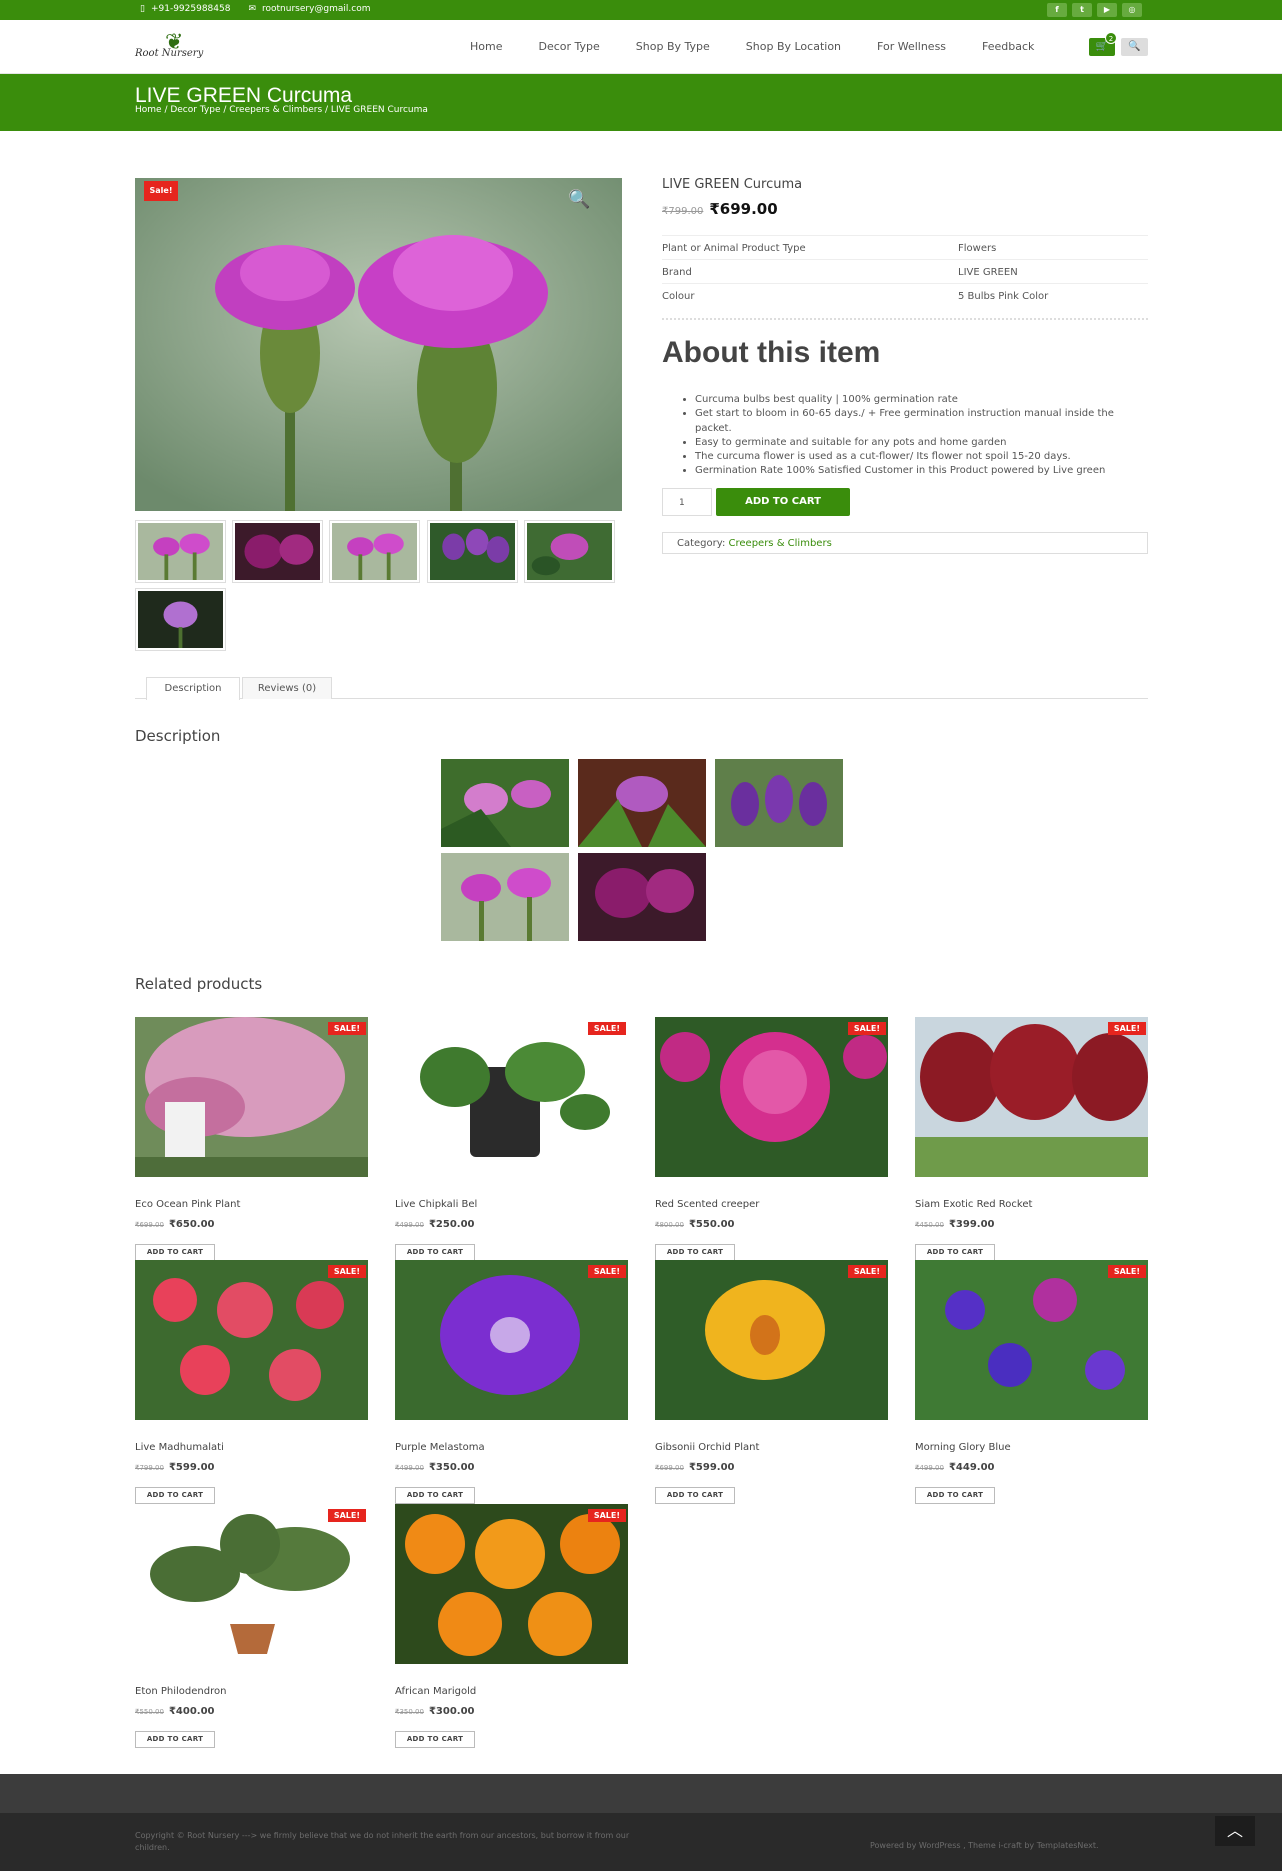  Describe the element at coordinates (929, 1225) in the screenshot. I see `old-price: ₹450.00` at that location.